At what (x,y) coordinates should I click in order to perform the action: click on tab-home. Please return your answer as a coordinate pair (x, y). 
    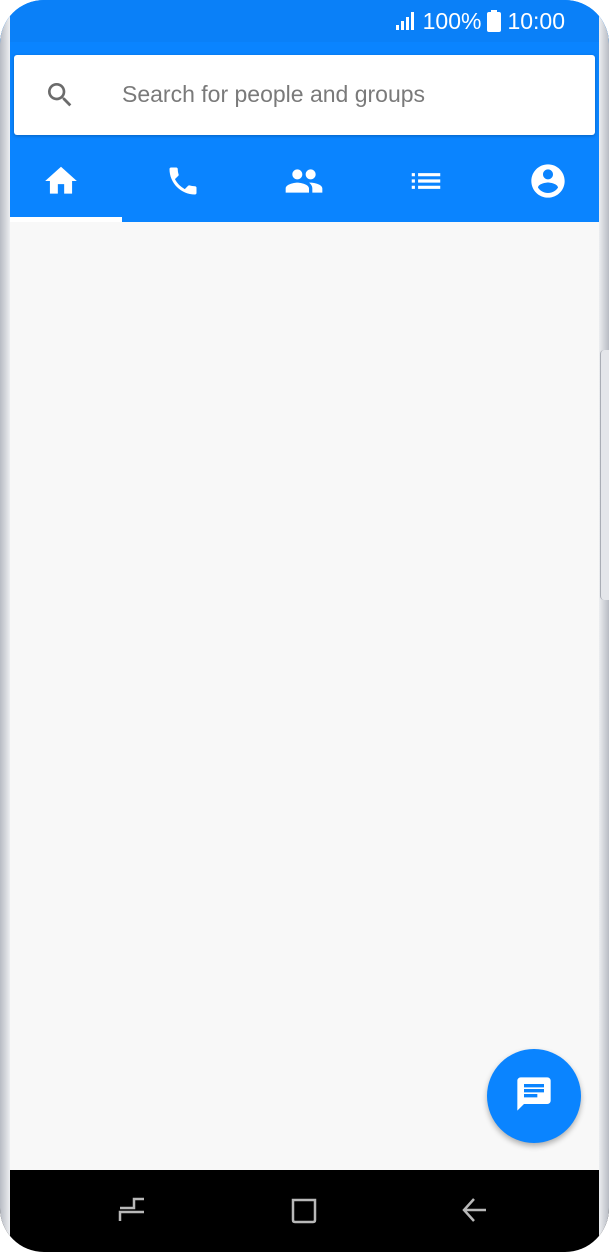
    Looking at the image, I should click on (61, 181).